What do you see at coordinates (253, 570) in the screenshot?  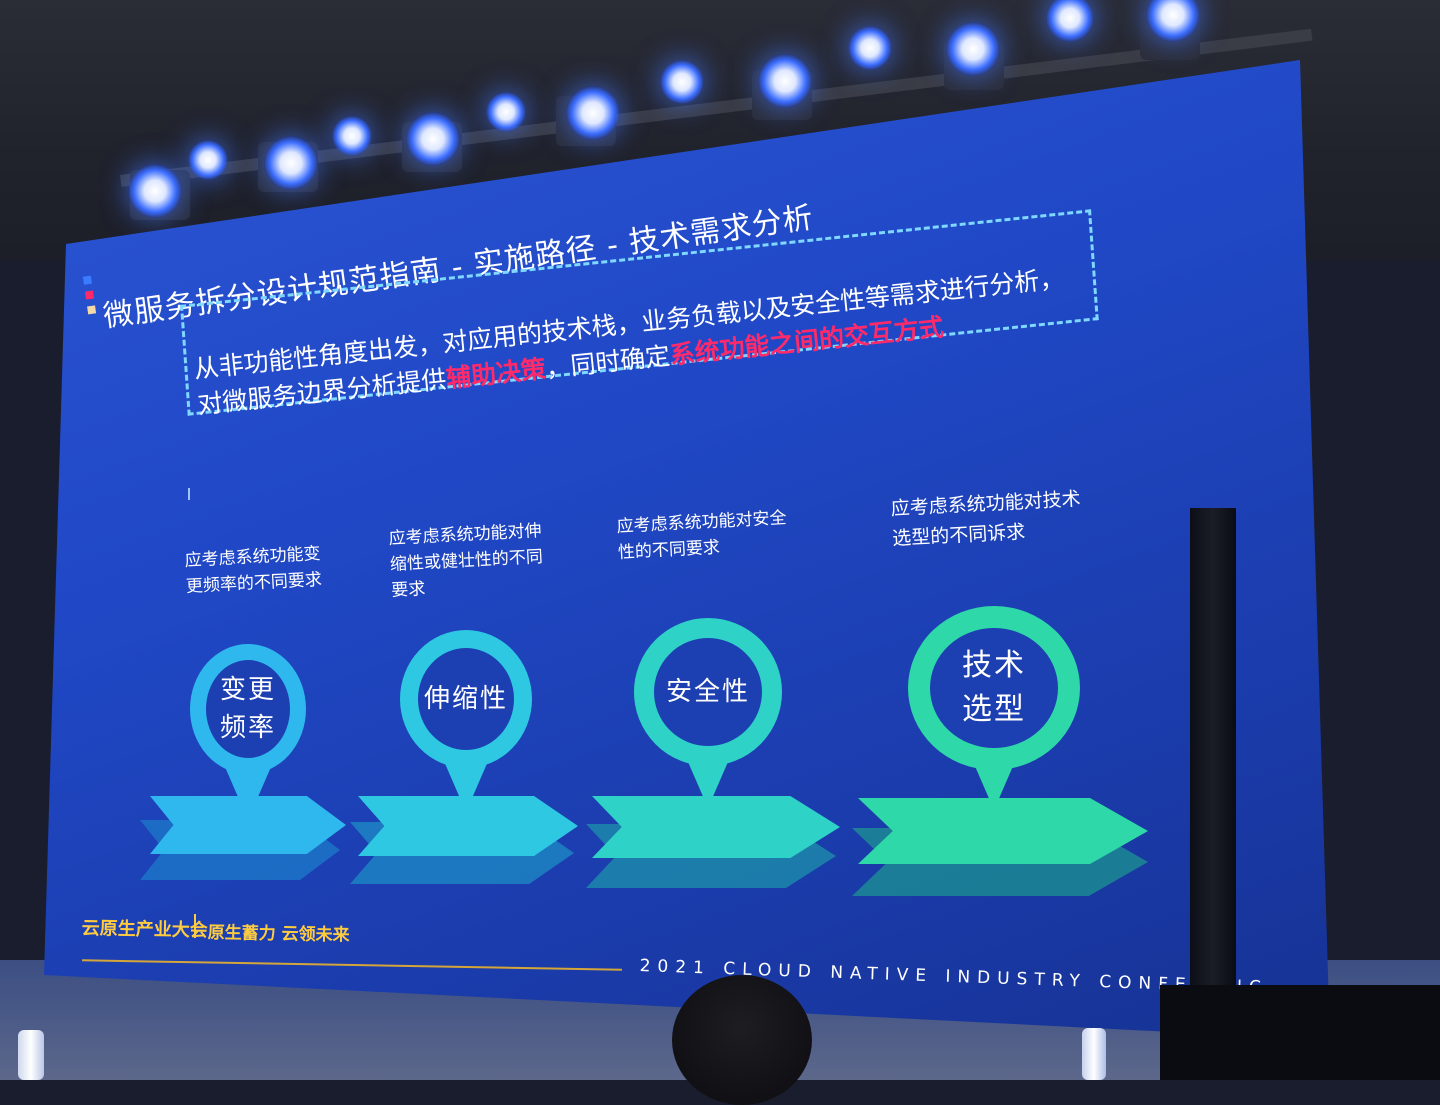 I see `item-desc-change-frequency: 应考虑系统功能变更频率的不同要求` at bounding box center [253, 570].